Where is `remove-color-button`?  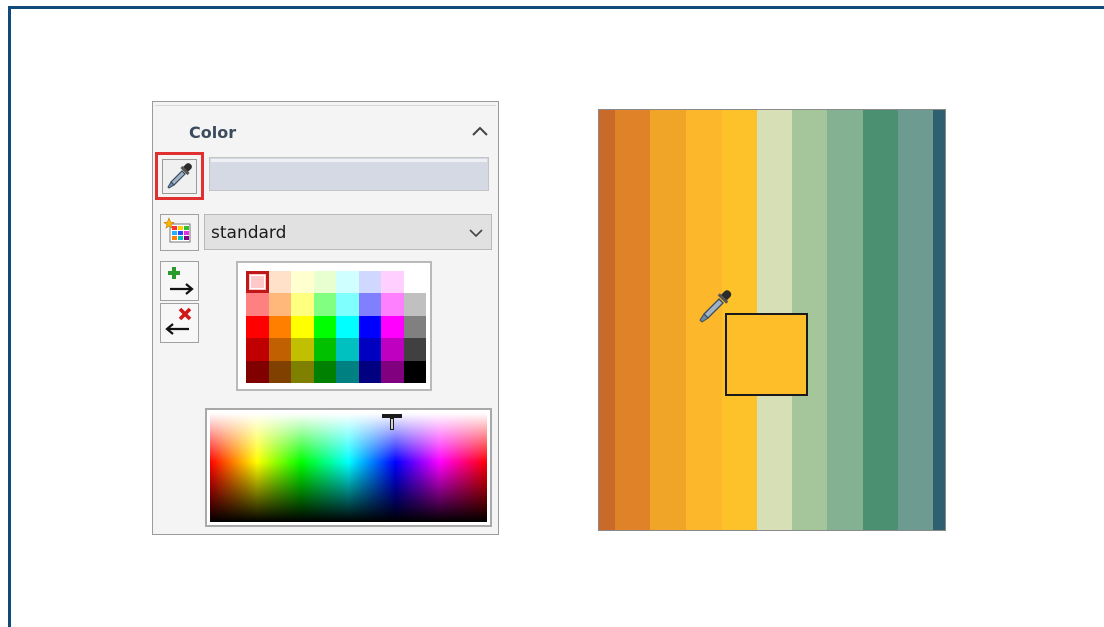 remove-color-button is located at coordinates (179, 323).